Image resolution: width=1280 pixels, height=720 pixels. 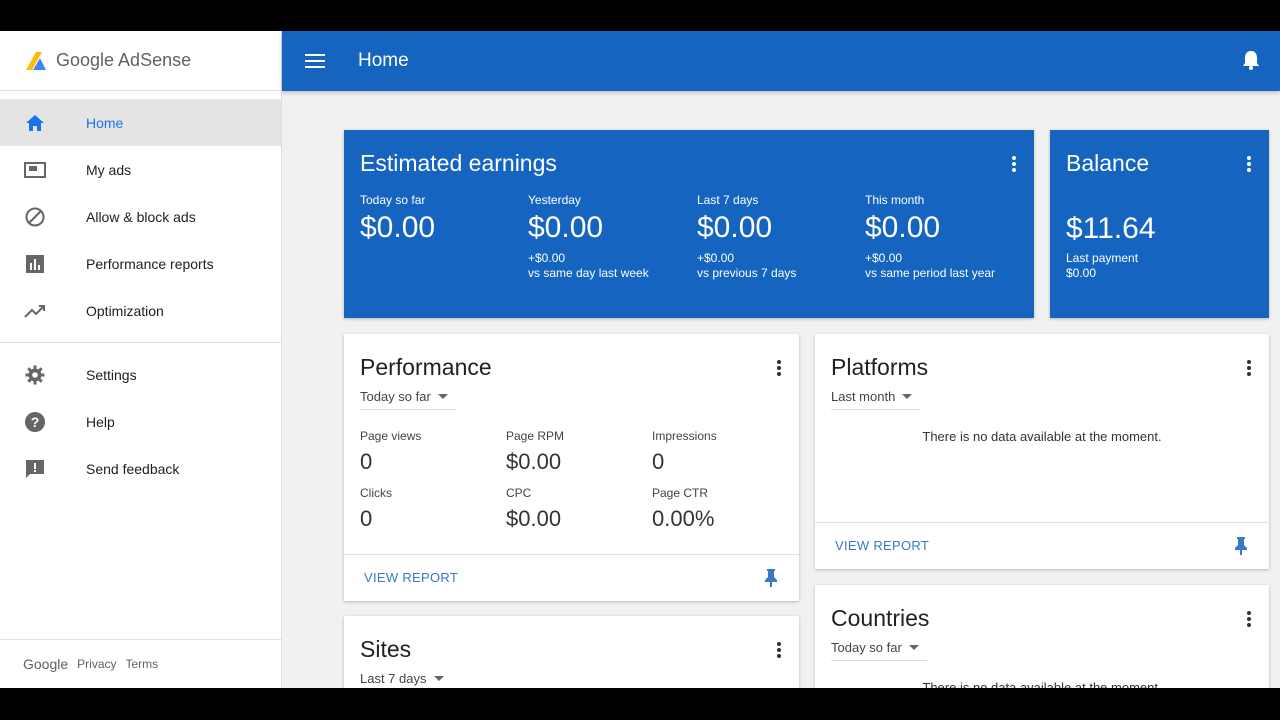 I want to click on metric-label: Impressions, so click(x=684, y=436).